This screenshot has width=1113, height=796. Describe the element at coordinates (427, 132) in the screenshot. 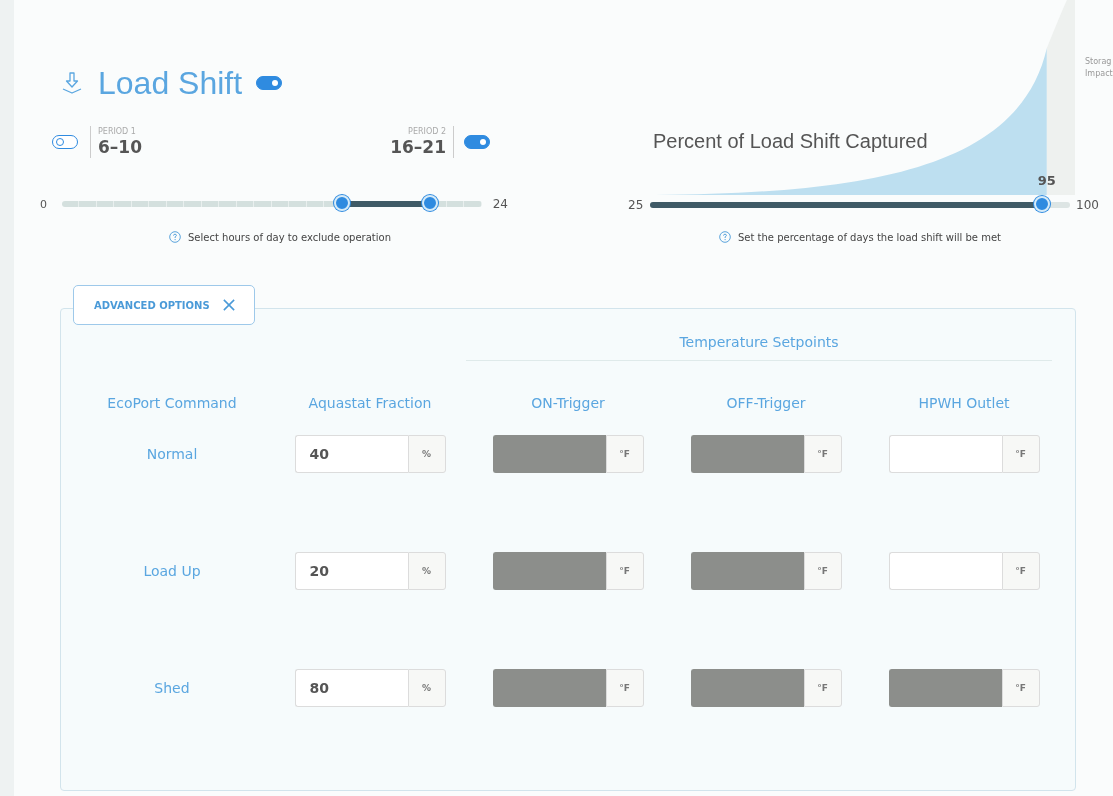

I see `period-label: PERIOD 2` at that location.